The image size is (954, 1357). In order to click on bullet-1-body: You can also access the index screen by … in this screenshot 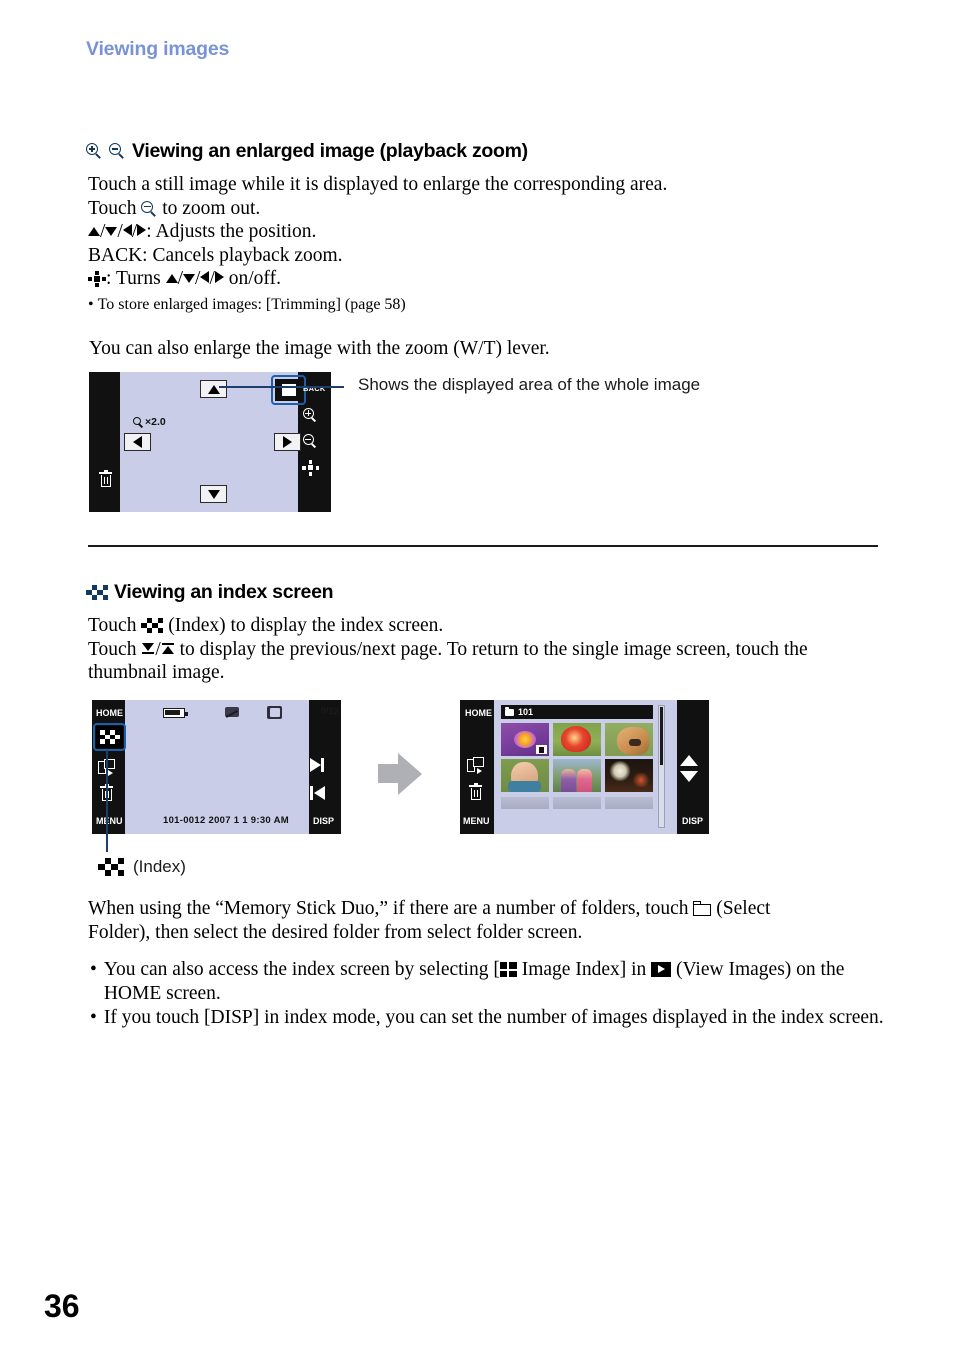, I will do `click(503, 981)`.